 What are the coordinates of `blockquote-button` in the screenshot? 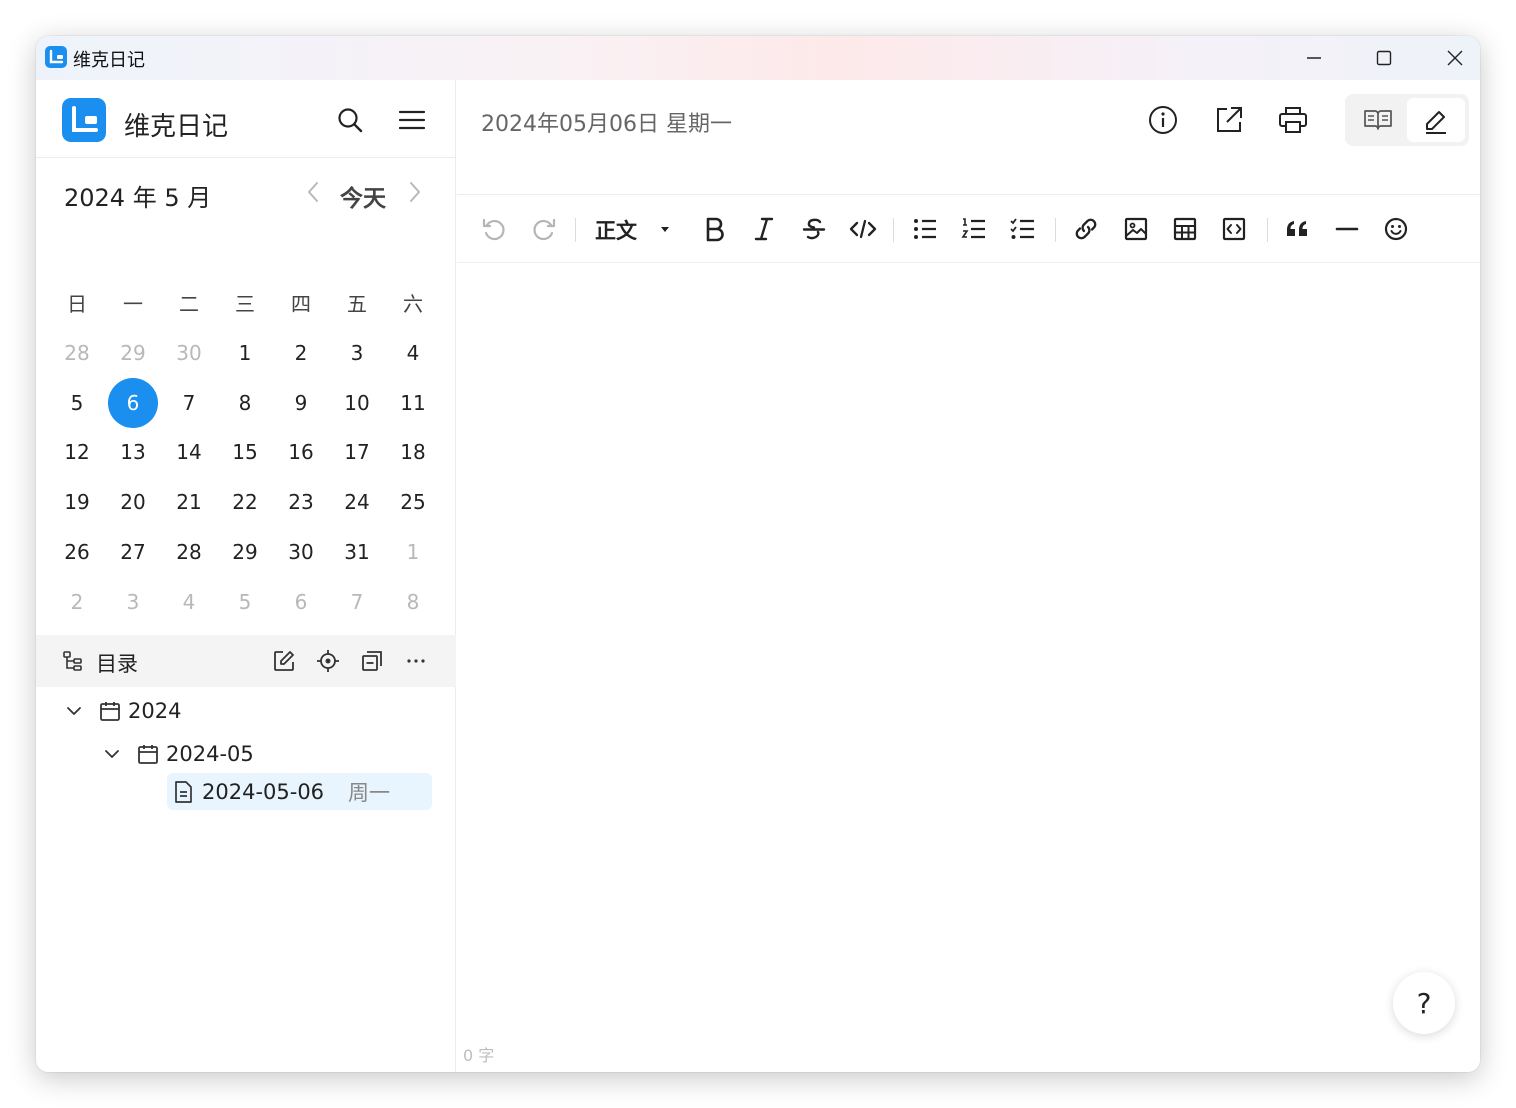 It's located at (1297, 229).